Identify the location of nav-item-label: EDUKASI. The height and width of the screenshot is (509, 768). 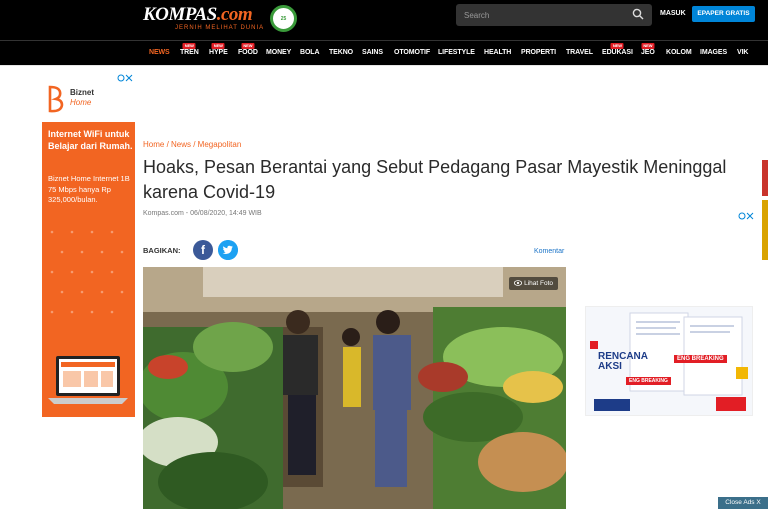
(617, 52).